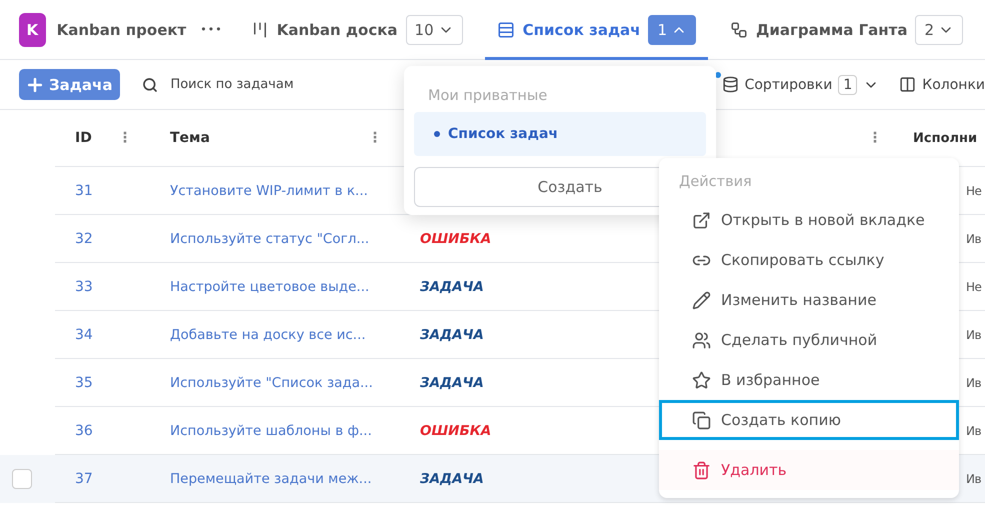 Image resolution: width=985 pixels, height=519 pixels. What do you see at coordinates (505, 29) in the screenshot?
I see `list-icon` at bounding box center [505, 29].